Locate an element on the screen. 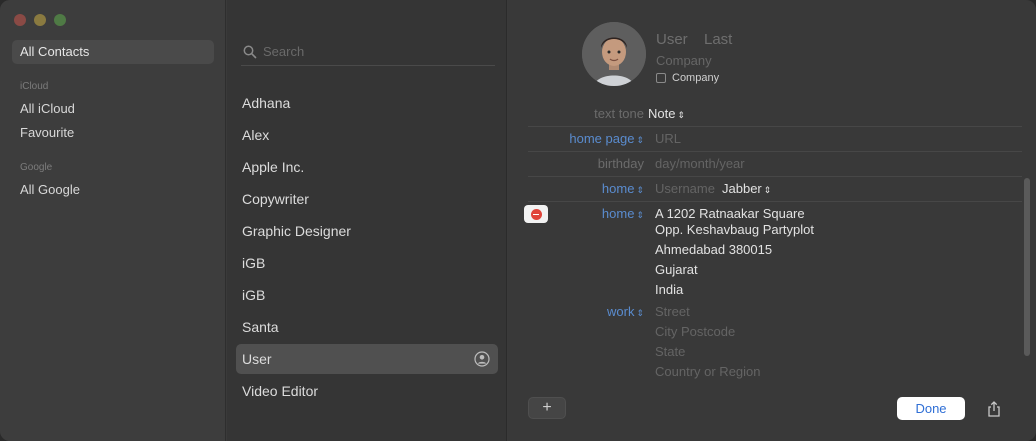 The image size is (1036, 441). share-icon is located at coordinates (994, 409).